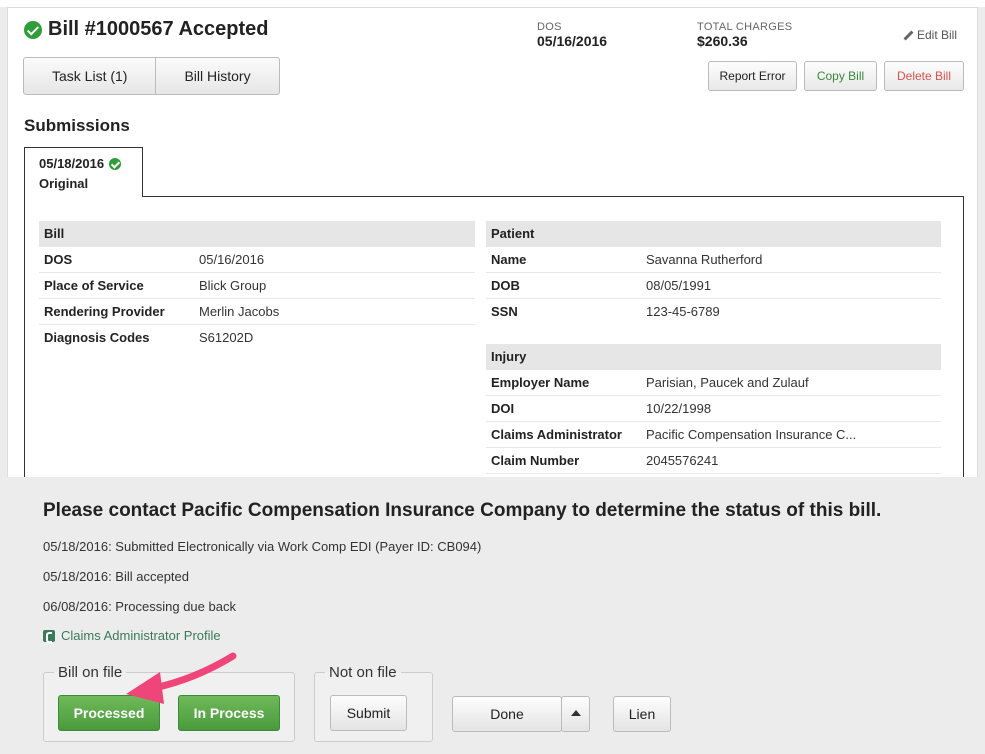  Describe the element at coordinates (924, 76) in the screenshot. I see `delete-bill-button: Delete Bill` at that location.